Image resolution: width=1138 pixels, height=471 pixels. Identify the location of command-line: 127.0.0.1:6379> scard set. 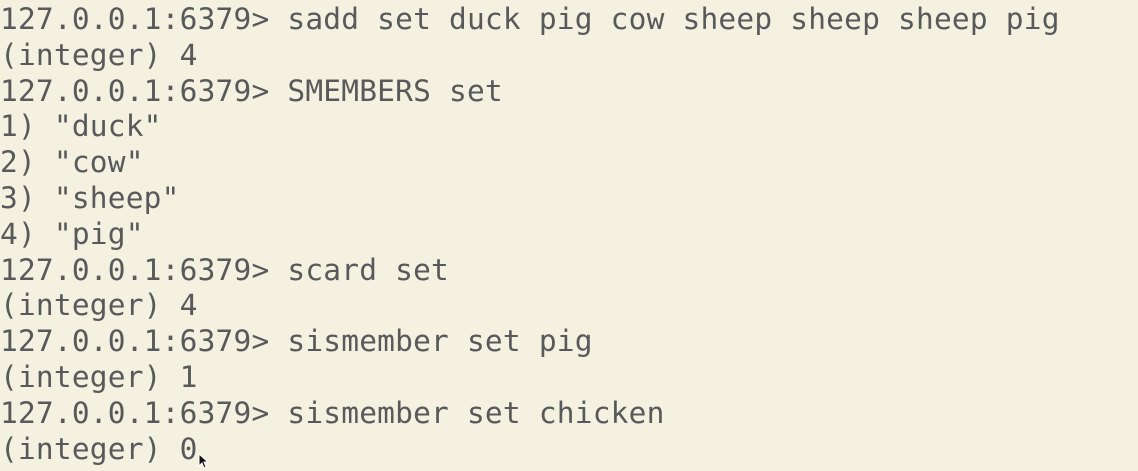
(225, 269).